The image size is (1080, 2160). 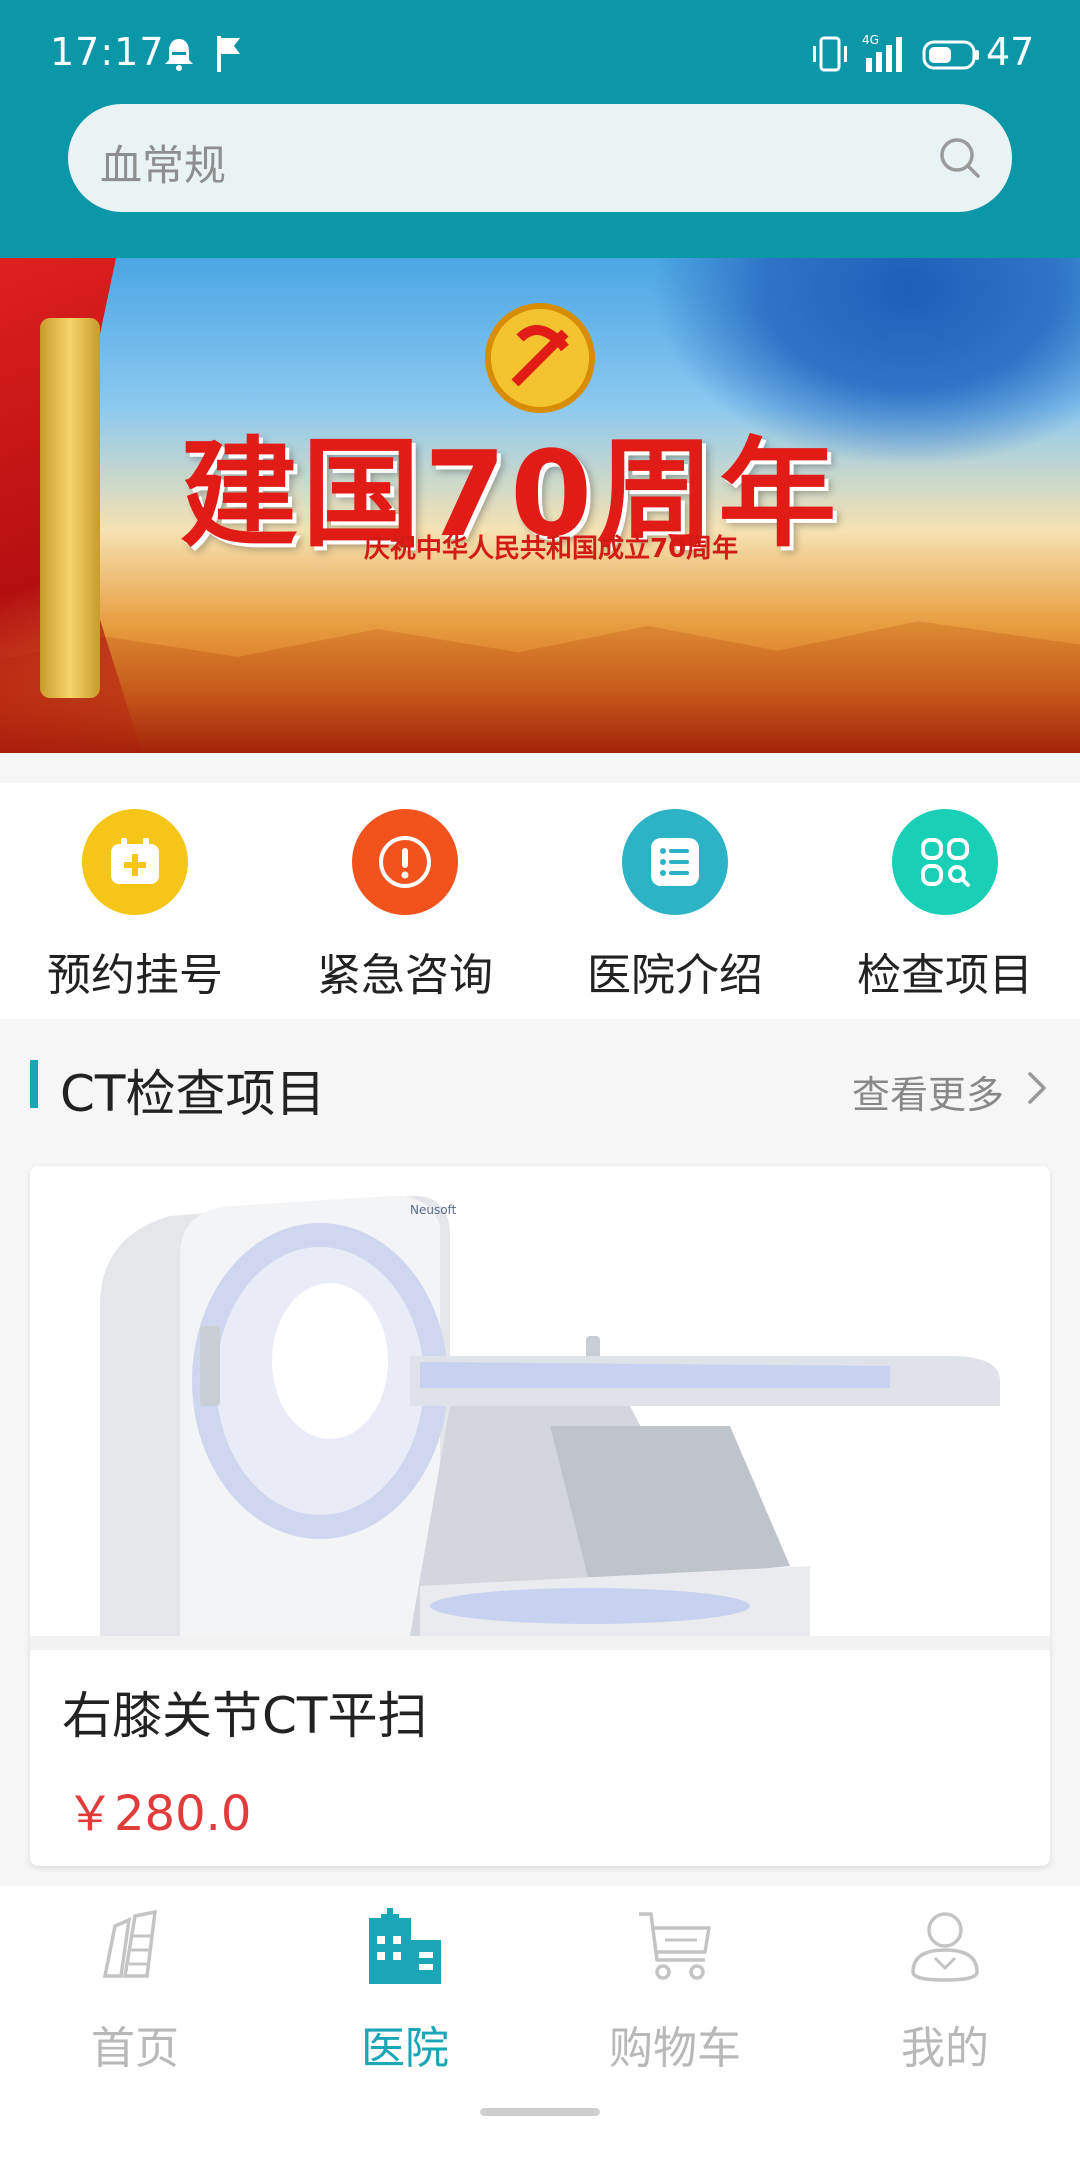 What do you see at coordinates (928, 1091) in the screenshot?
I see `view-more-link: 查看更多` at bounding box center [928, 1091].